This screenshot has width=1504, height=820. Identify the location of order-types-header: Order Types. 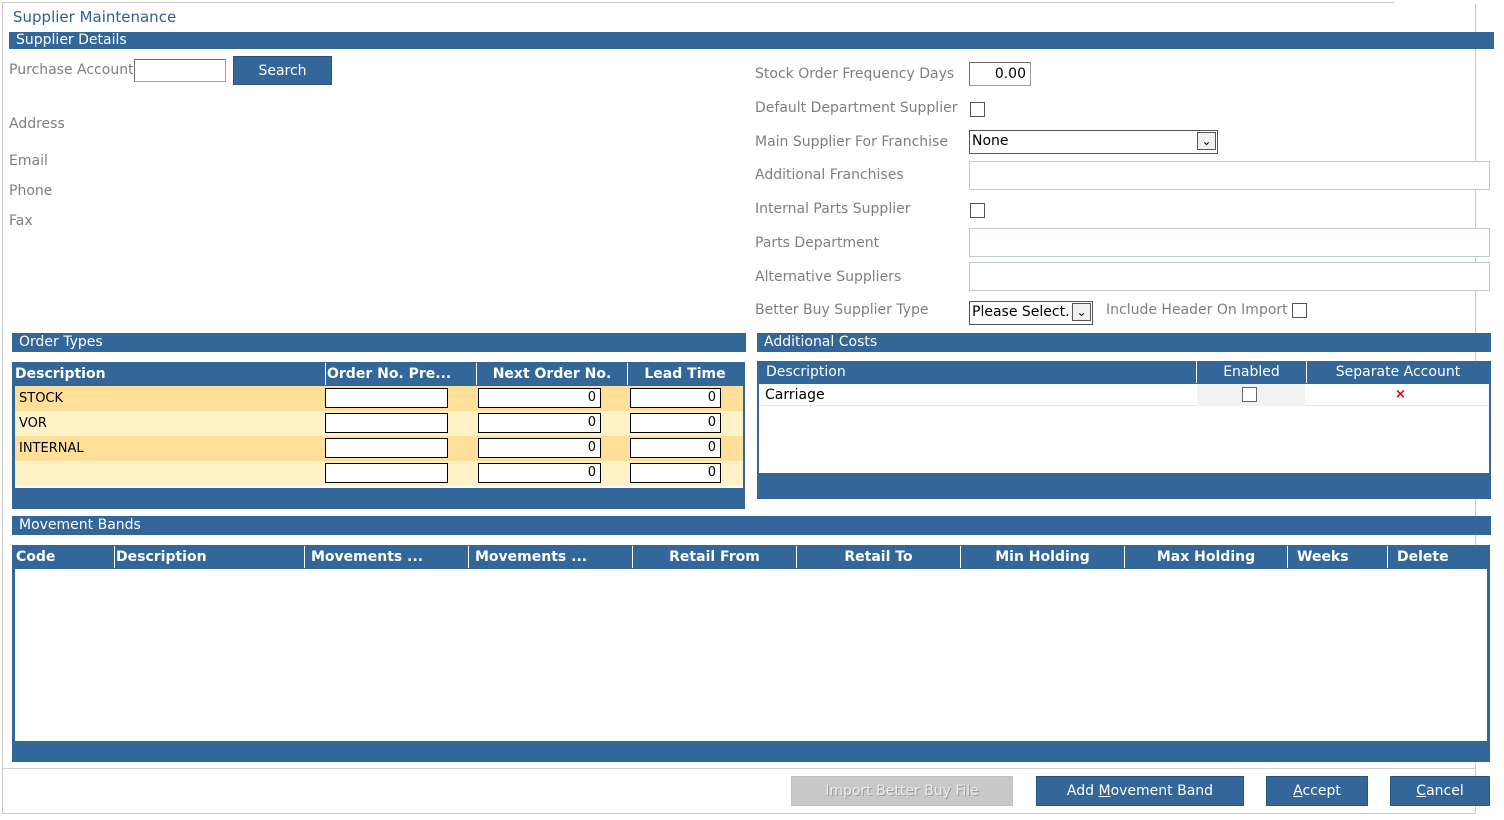
(379, 342).